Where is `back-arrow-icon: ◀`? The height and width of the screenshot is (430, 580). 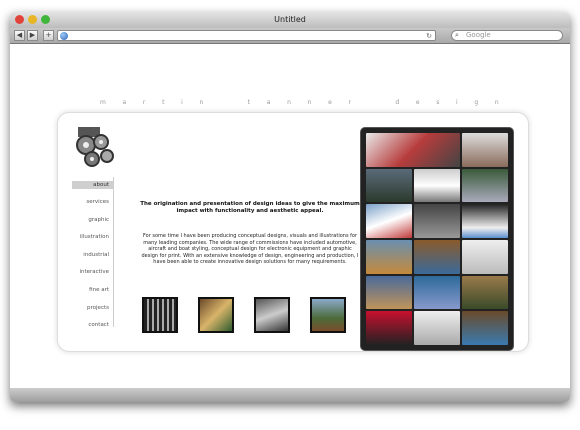
back-arrow-icon: ◀ is located at coordinates (19, 35).